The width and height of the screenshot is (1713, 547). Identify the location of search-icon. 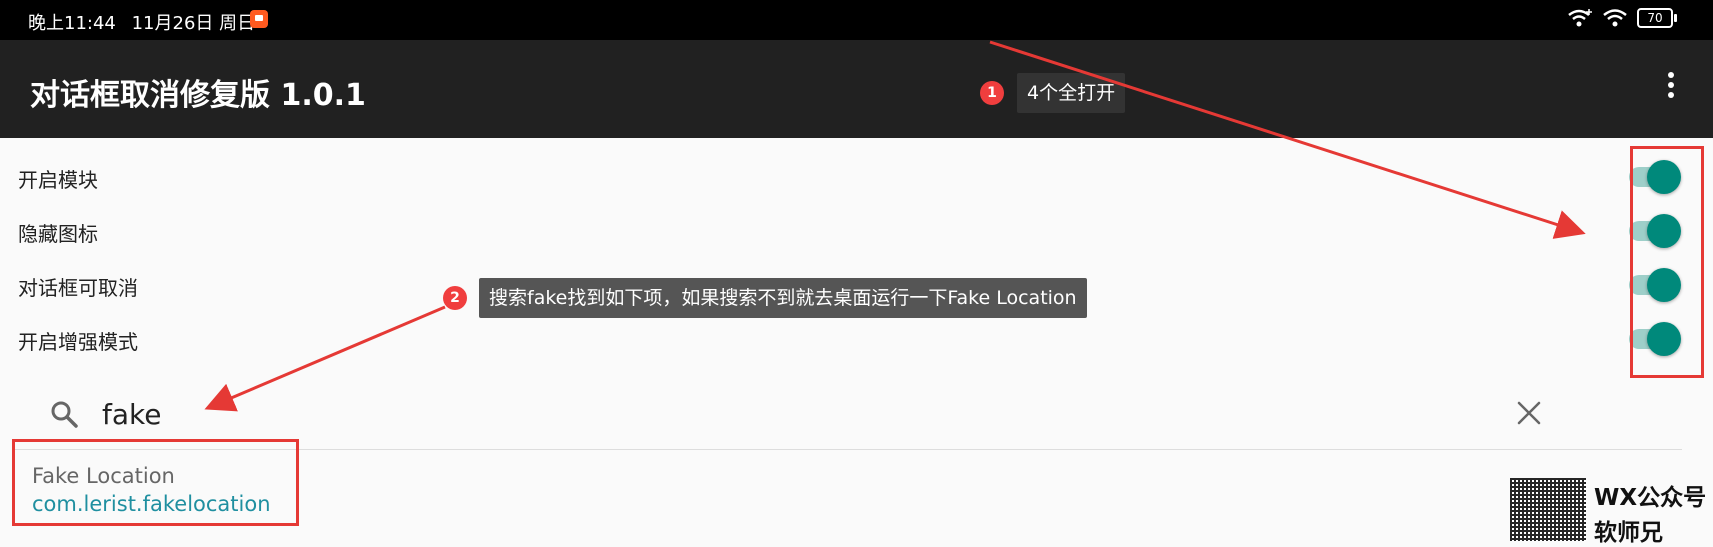
(64, 414).